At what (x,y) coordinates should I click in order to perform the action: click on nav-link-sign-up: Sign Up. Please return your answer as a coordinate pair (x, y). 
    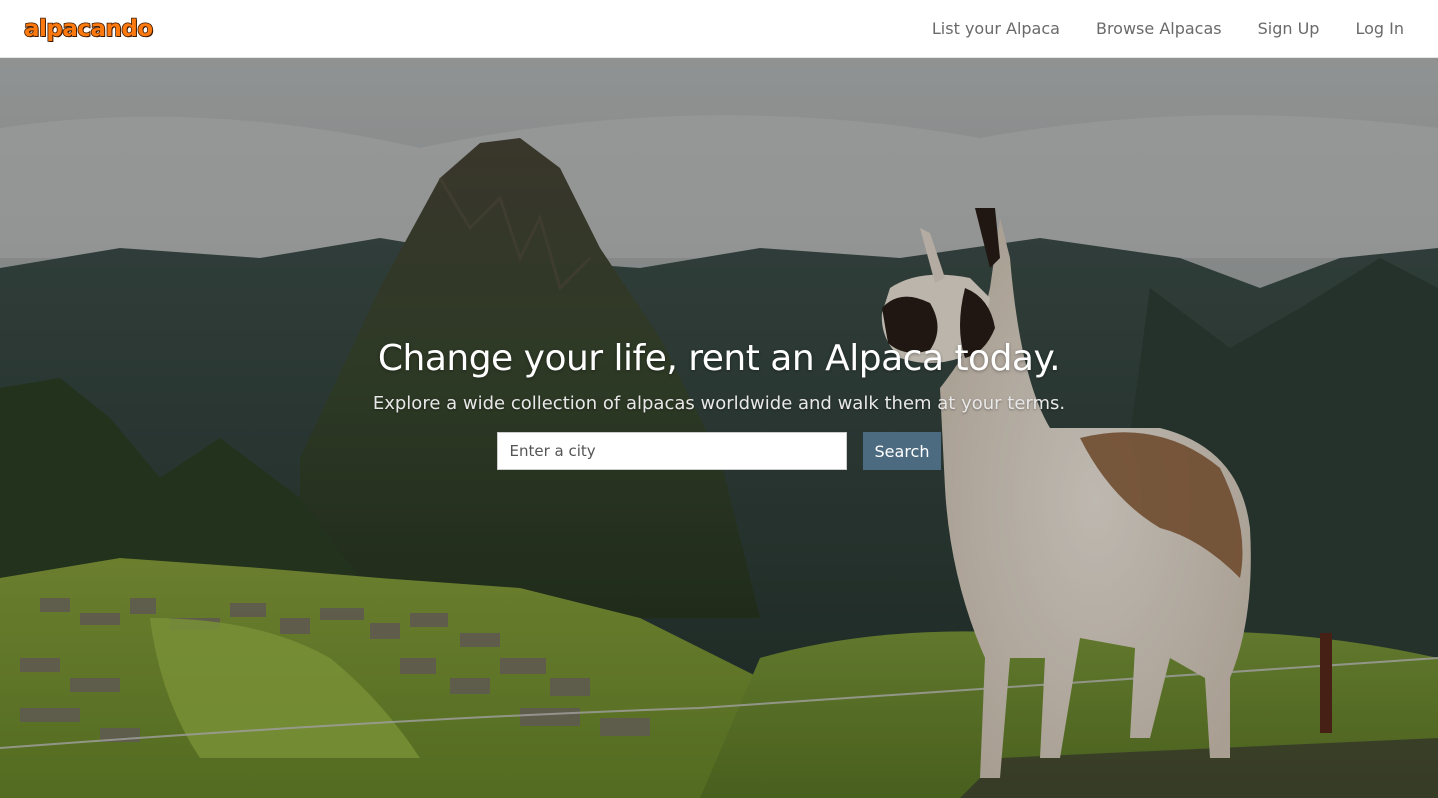
    Looking at the image, I should click on (1289, 28).